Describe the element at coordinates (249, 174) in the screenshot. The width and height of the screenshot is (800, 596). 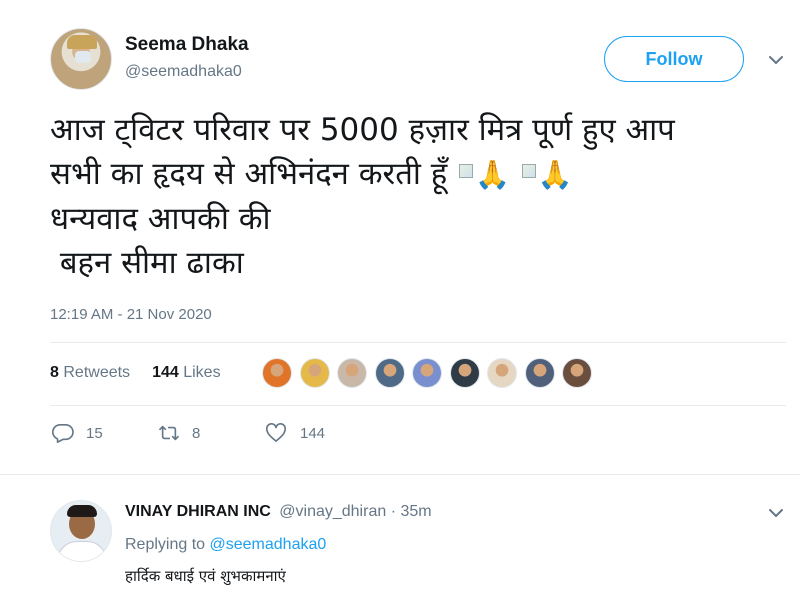
I see `tweet-line-text: सभी का हृदय से अभिनंदन करती हूँ` at that location.